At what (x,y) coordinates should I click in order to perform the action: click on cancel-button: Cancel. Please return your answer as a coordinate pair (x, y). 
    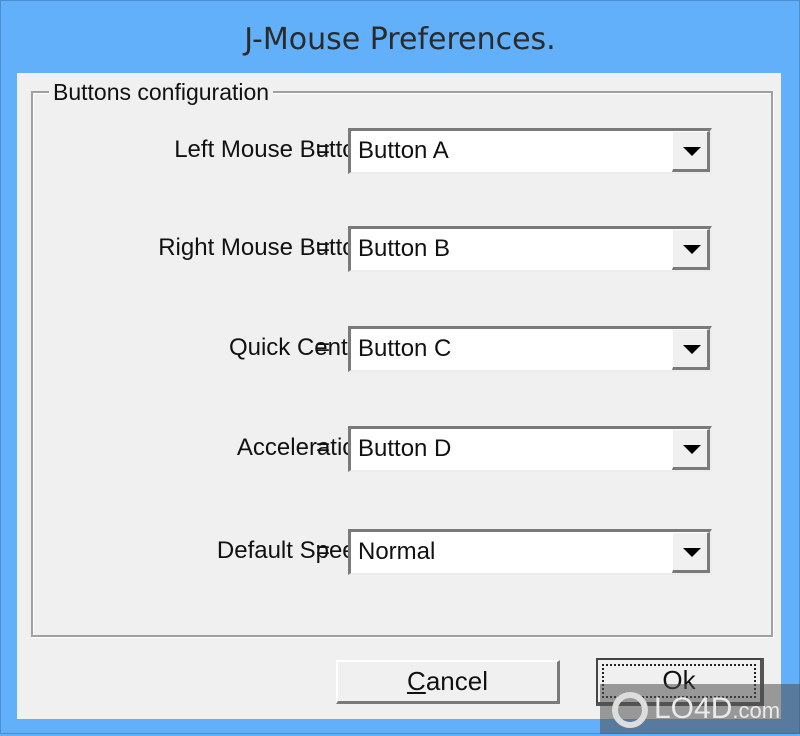
    Looking at the image, I should click on (448, 682).